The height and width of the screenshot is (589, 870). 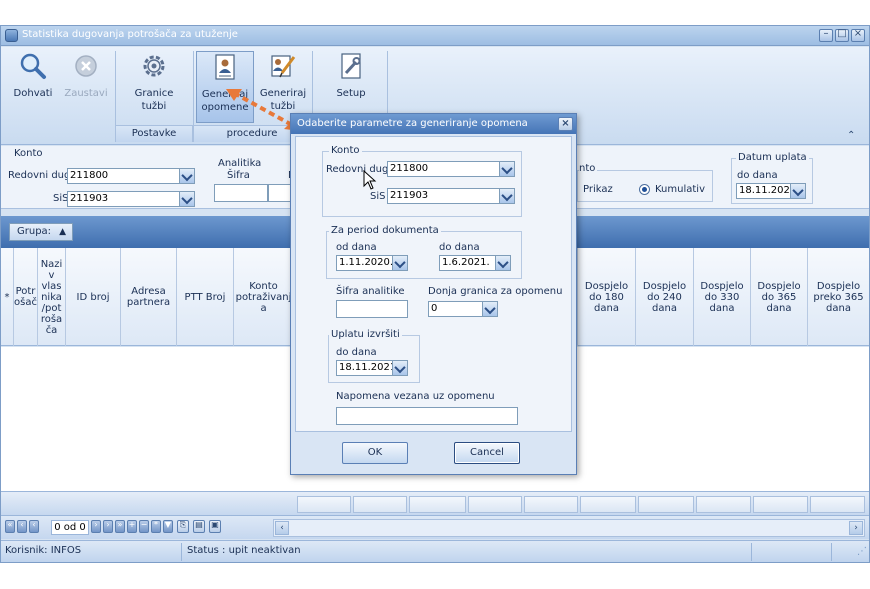 I want to click on wrench-document-icon, so click(x=351, y=66).